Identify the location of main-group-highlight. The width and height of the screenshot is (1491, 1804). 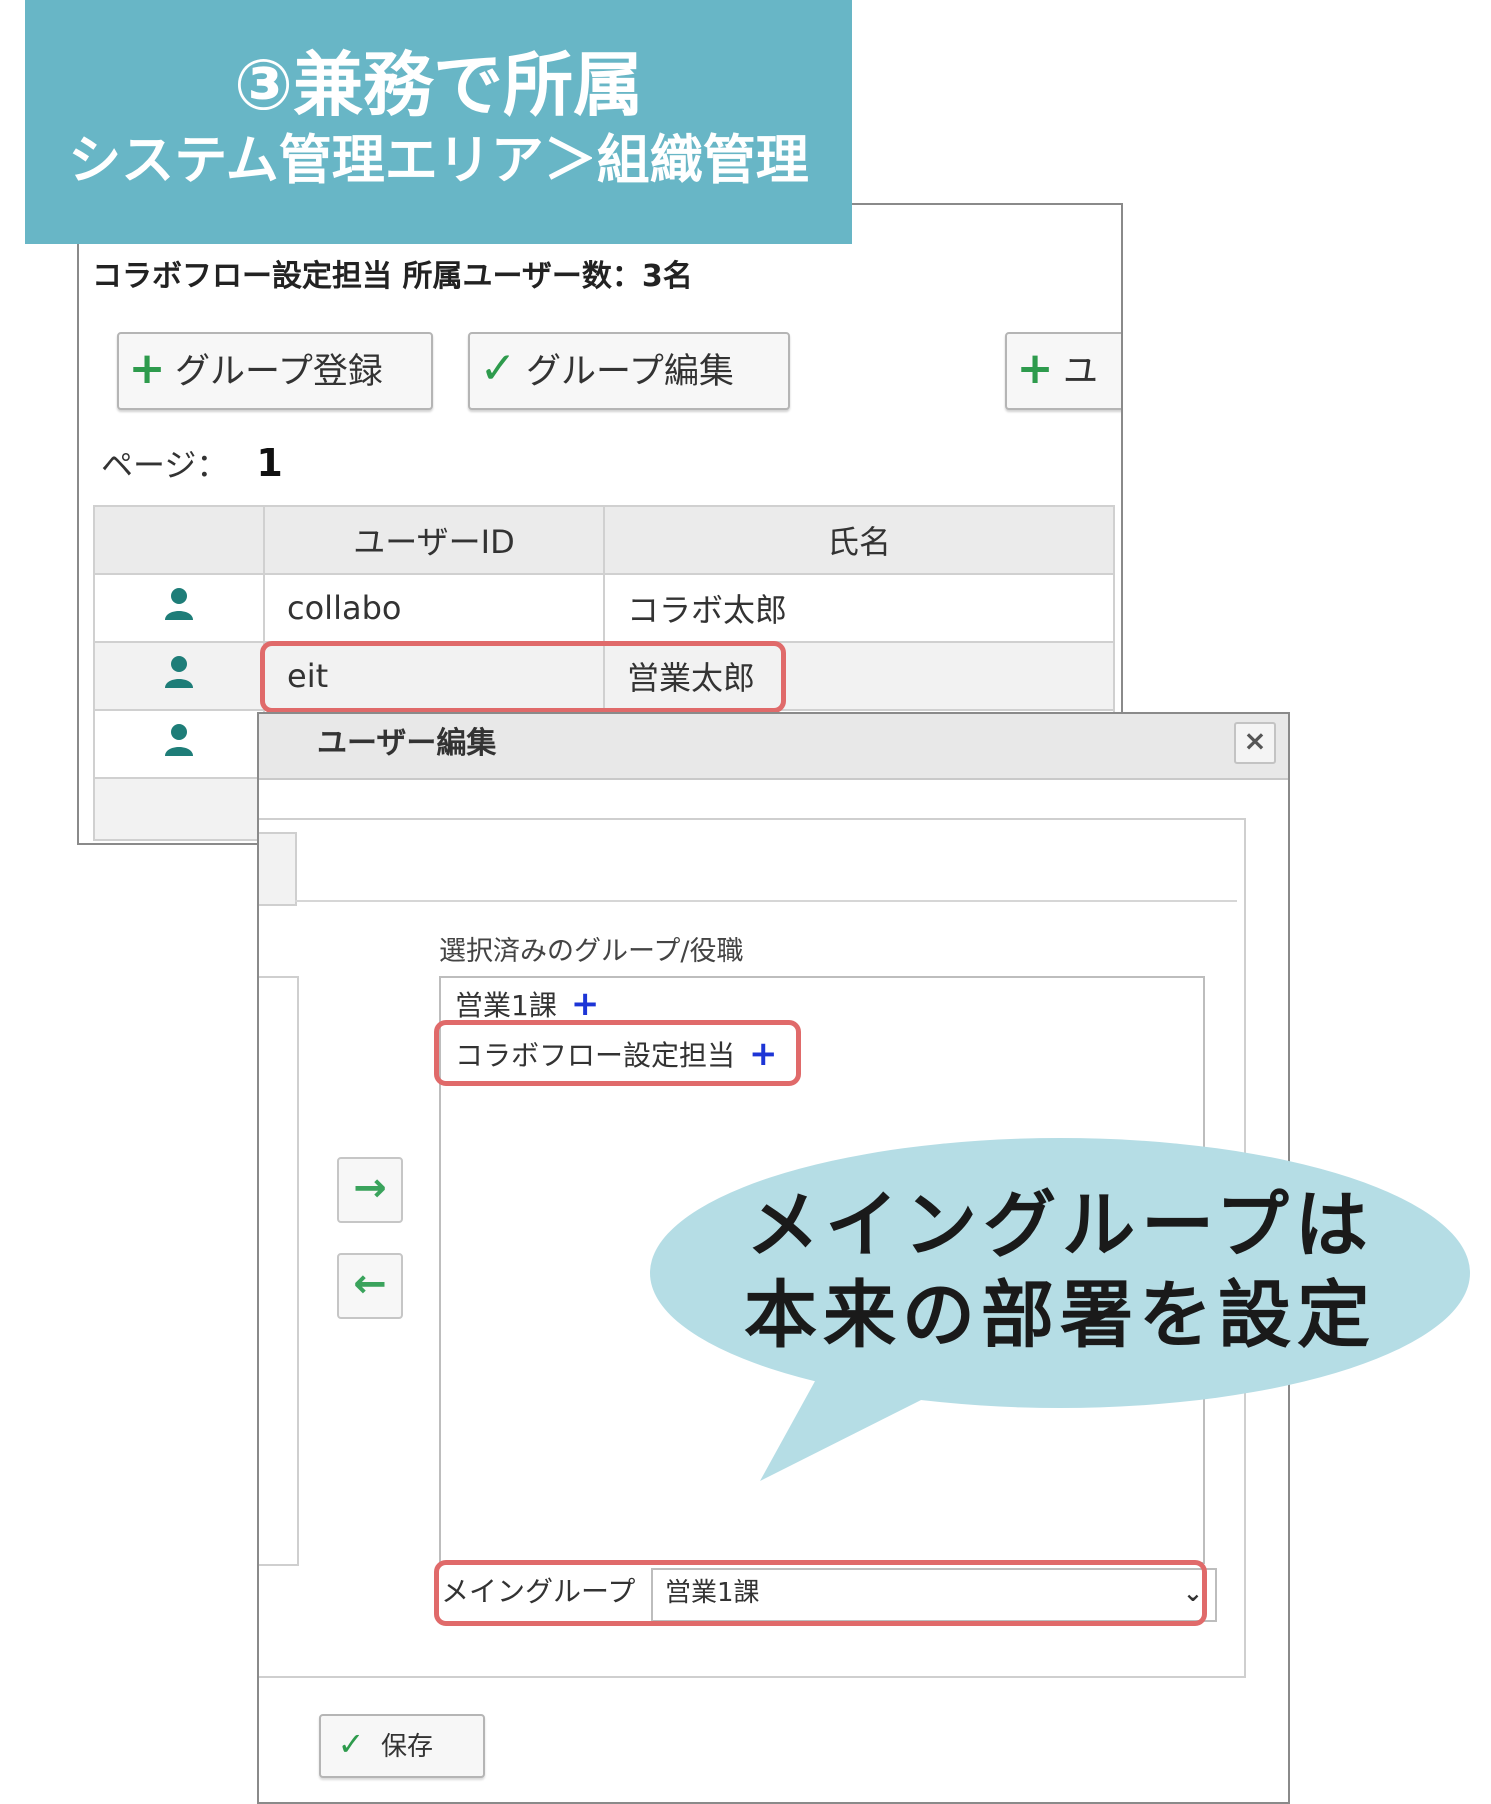
(820, 1593).